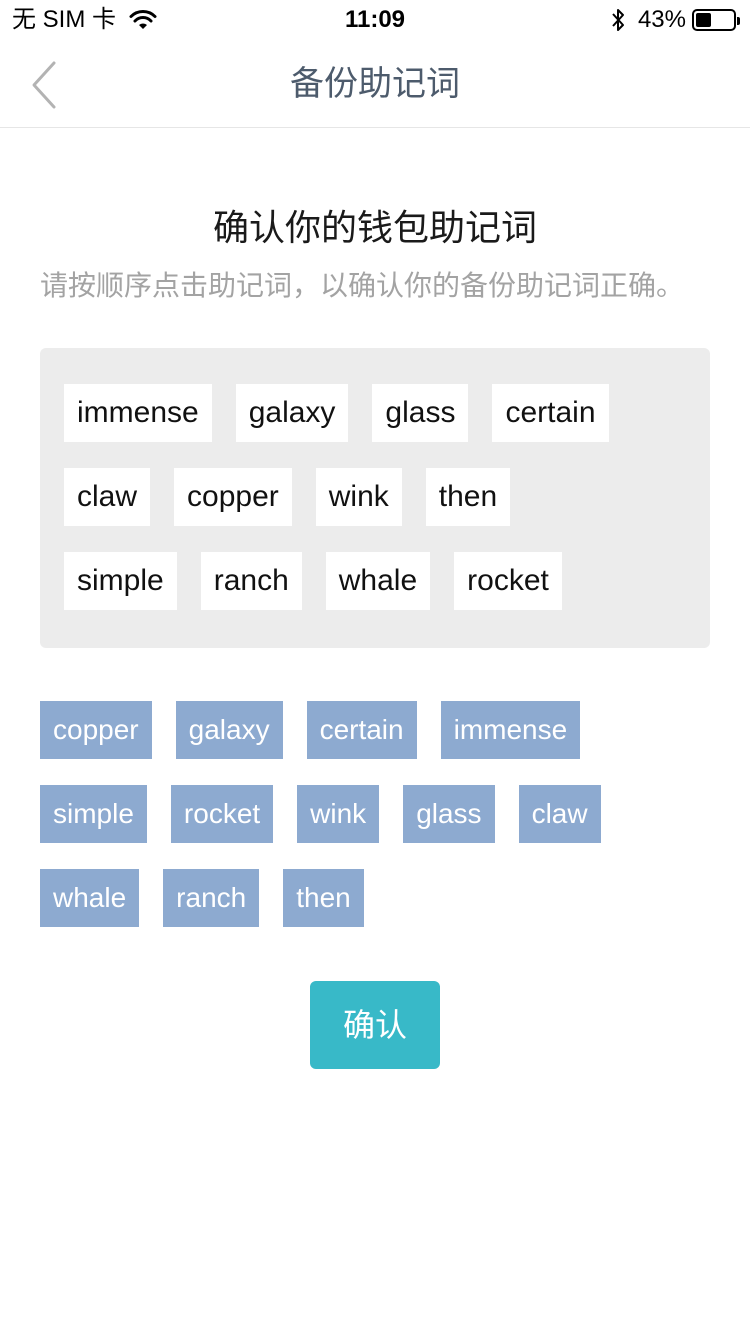 This screenshot has height=1334, width=750. I want to click on selected-word: whale, so click(378, 581).